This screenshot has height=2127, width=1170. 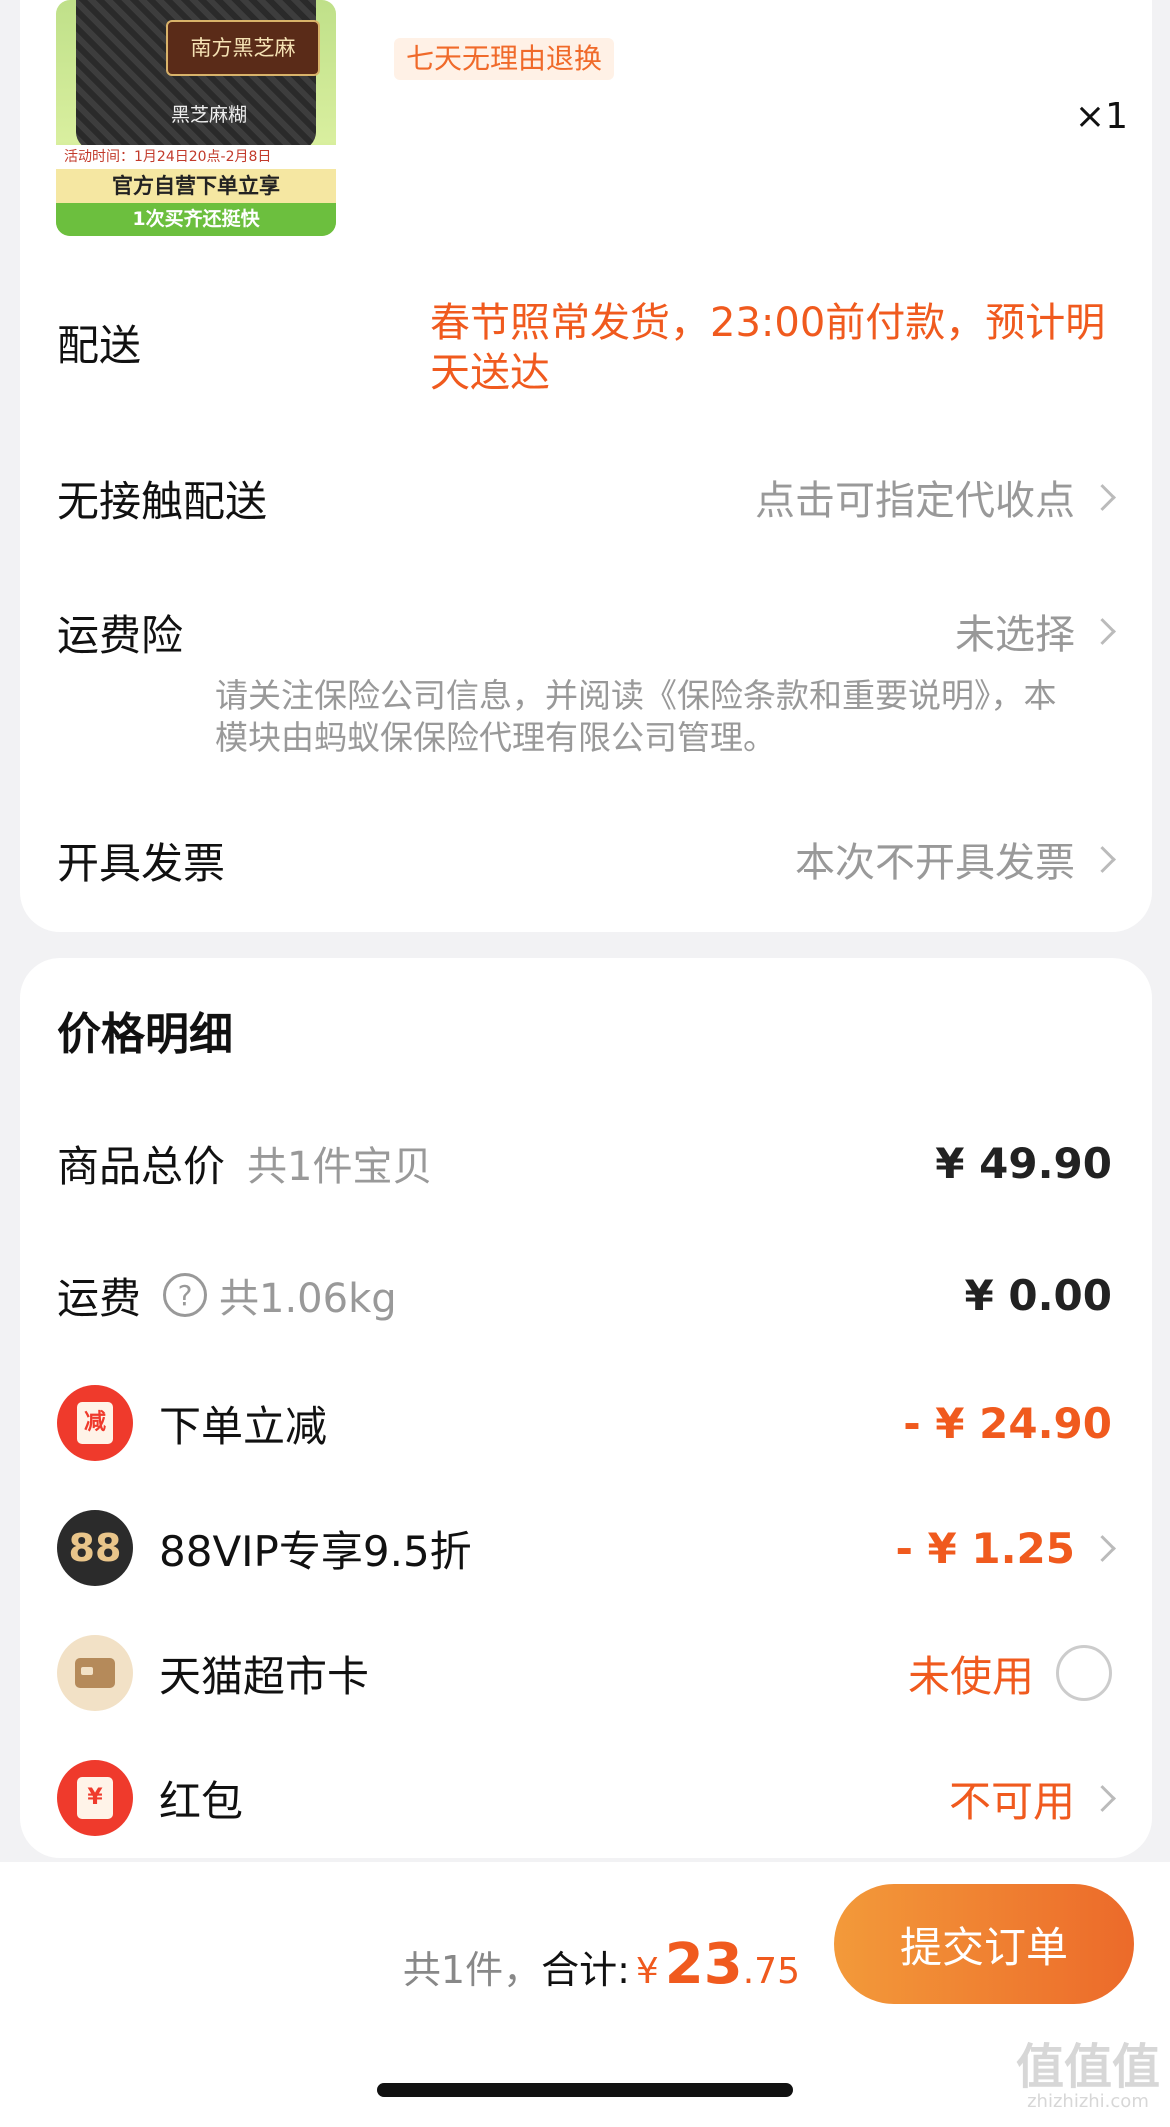 I want to click on invoice-value: 本次不开具发票, so click(x=935, y=863).